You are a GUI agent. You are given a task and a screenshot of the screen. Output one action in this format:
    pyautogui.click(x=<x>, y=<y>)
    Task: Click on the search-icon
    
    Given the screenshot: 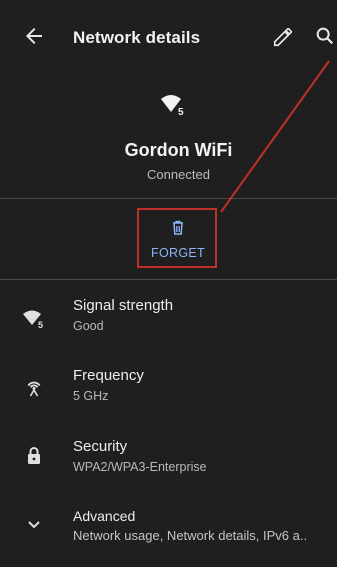 What is the action you would take?
    pyautogui.click(x=325, y=36)
    